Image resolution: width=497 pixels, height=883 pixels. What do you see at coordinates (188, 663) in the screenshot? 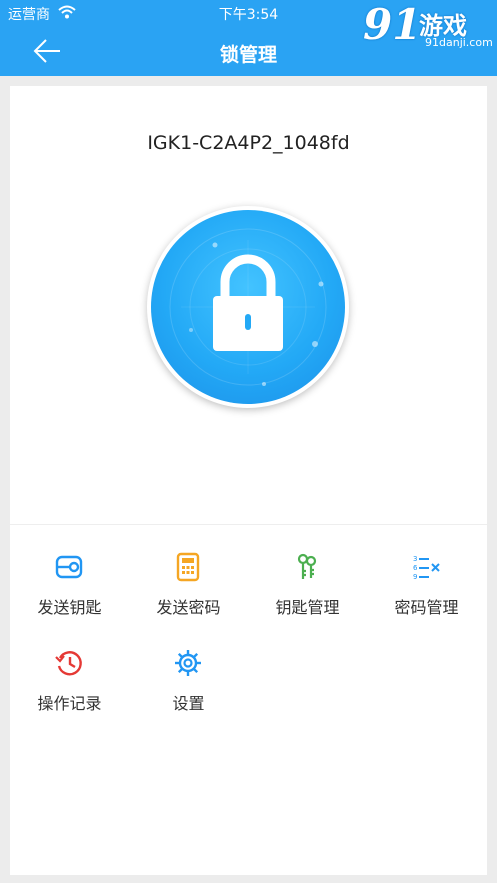
I see `gear-icon` at bounding box center [188, 663].